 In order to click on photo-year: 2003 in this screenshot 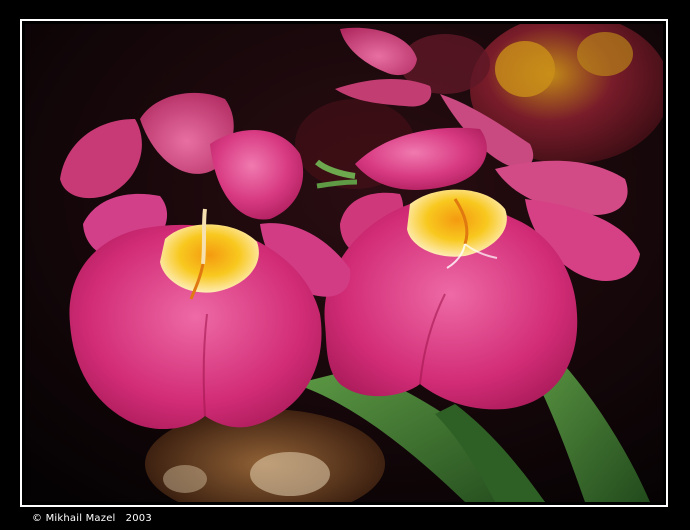, I will do `click(138, 518)`.